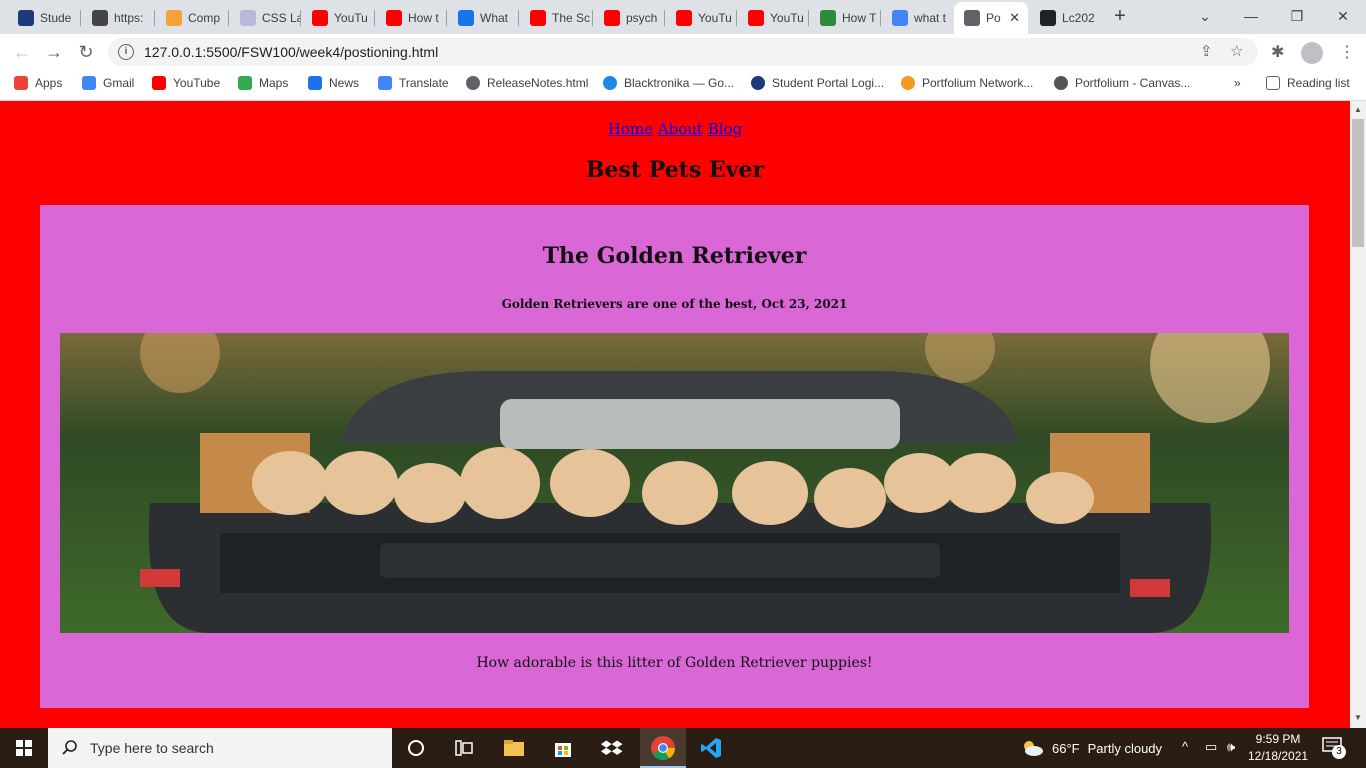 The width and height of the screenshot is (1366, 768). Describe the element at coordinates (119, 83) in the screenshot. I see `bookmark-label: Gmail` at that location.